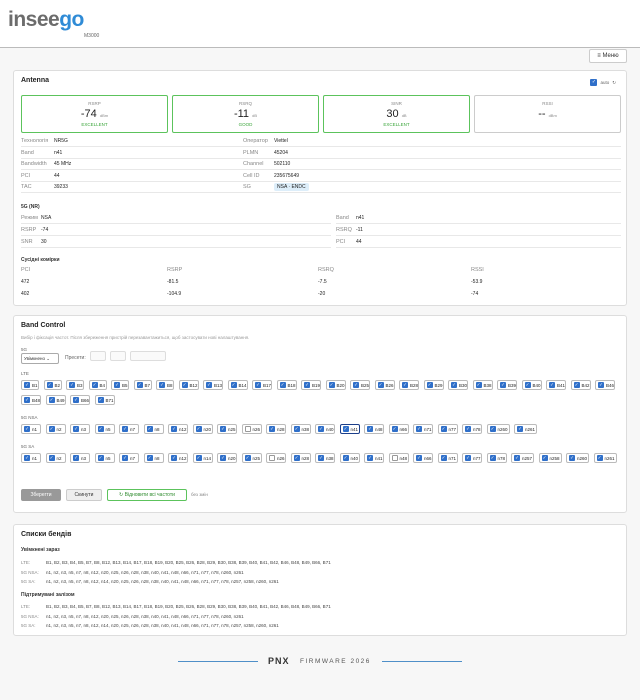  What do you see at coordinates (335, 385) in the screenshot?
I see `band-b20: ✓ B20` at bounding box center [335, 385].